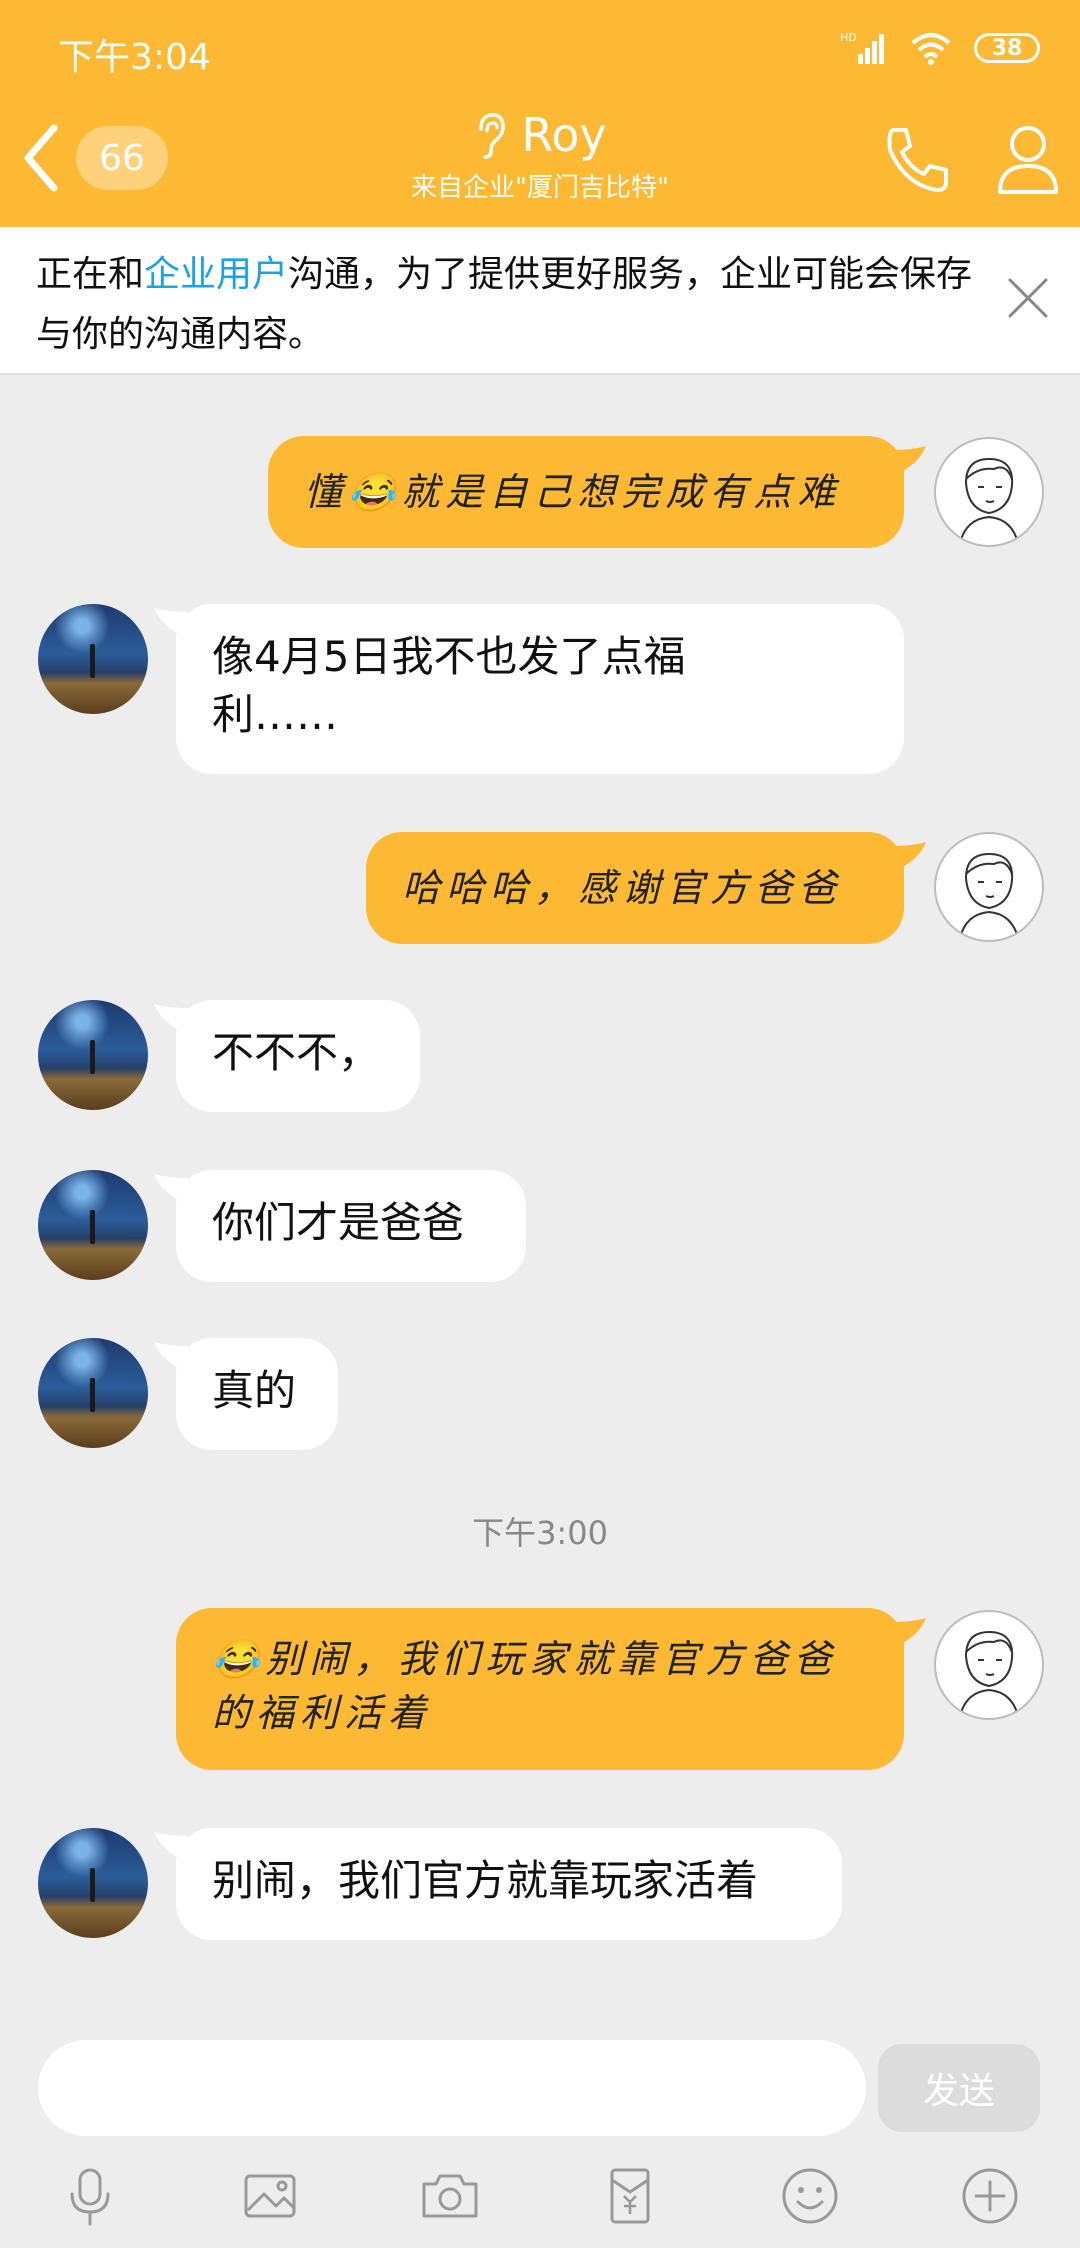 This screenshot has width=1080, height=2248. What do you see at coordinates (122, 158) in the screenshot?
I see `unread-count-badge: 66` at bounding box center [122, 158].